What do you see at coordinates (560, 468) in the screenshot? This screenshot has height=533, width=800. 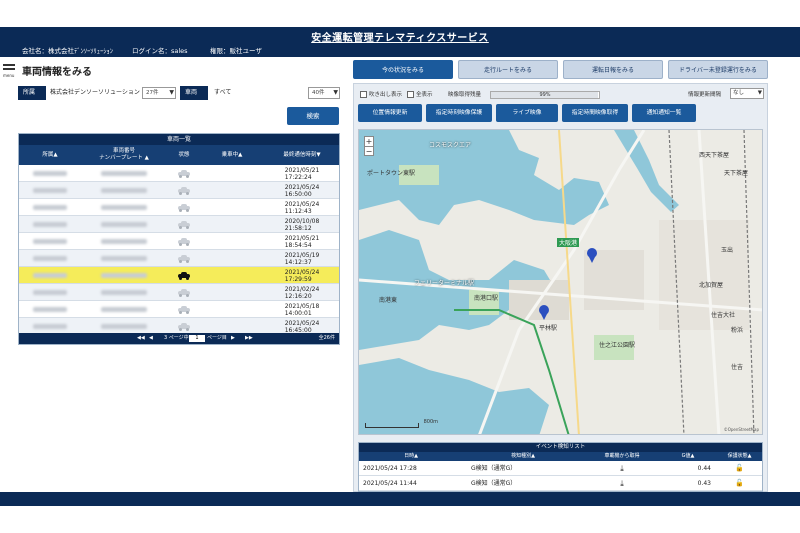 I see `event-row: 2021/05/24 17:28 G検知（通常G） ⤓ 0.44 🔓` at bounding box center [560, 468].